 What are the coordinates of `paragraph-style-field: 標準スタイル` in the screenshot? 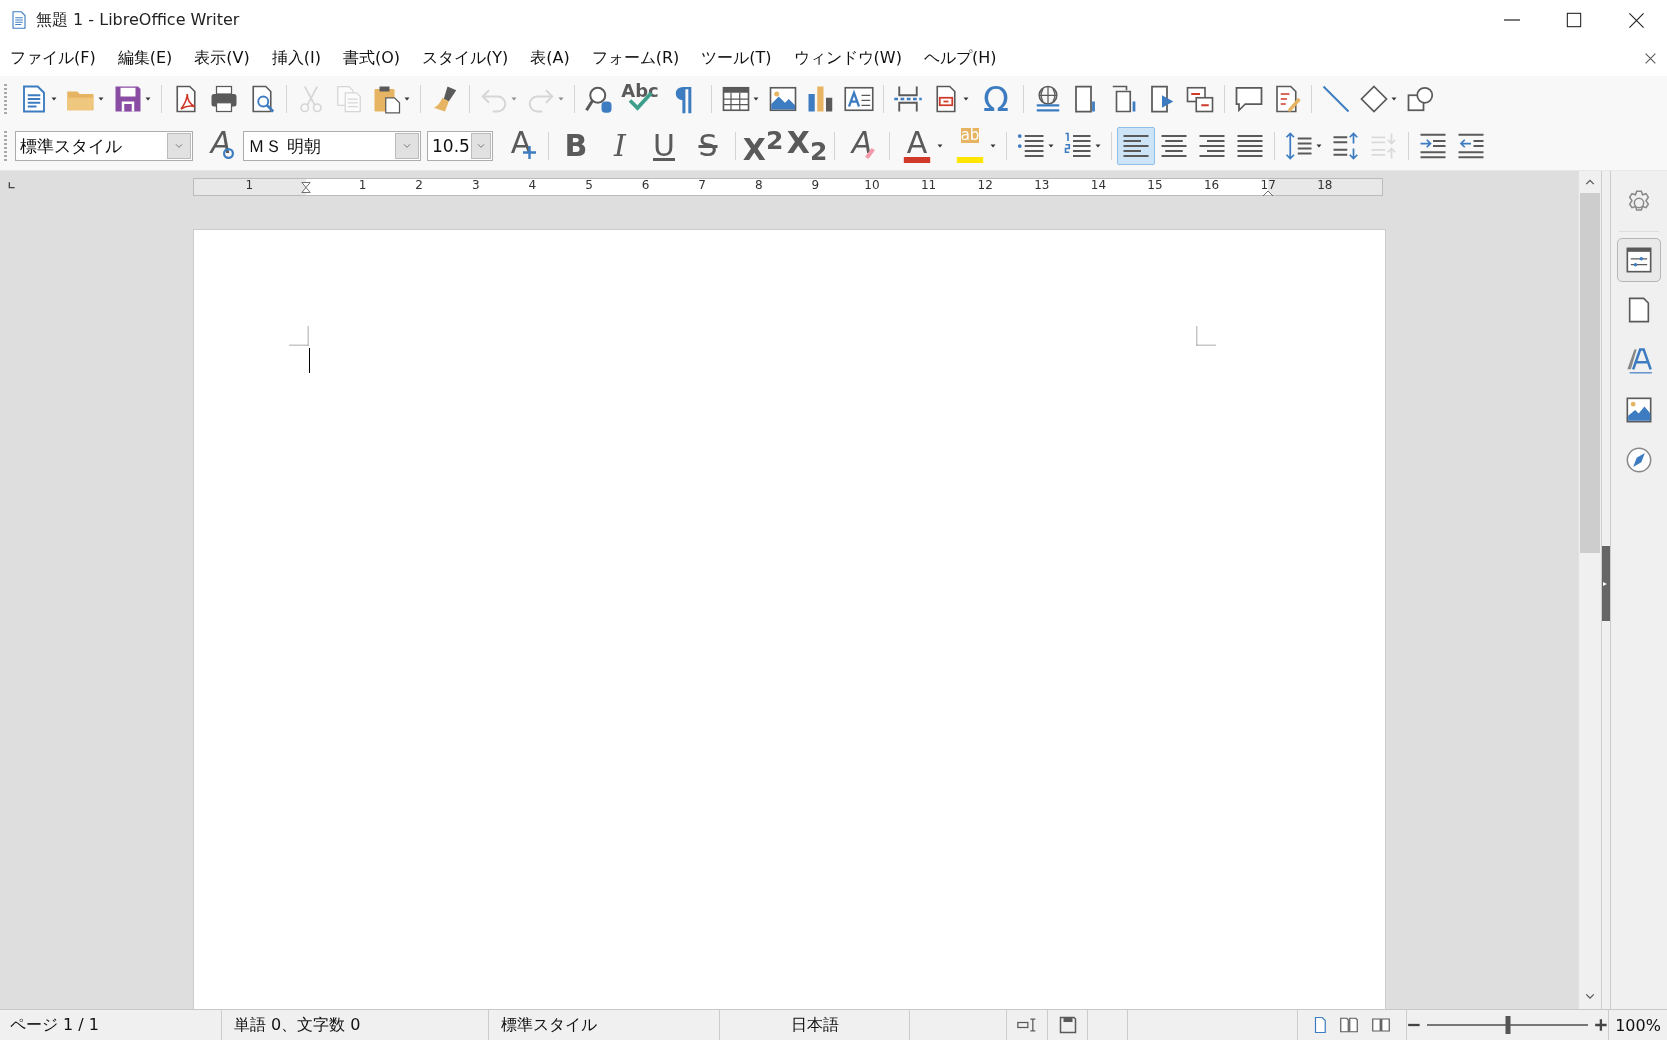 It's located at (104, 146).